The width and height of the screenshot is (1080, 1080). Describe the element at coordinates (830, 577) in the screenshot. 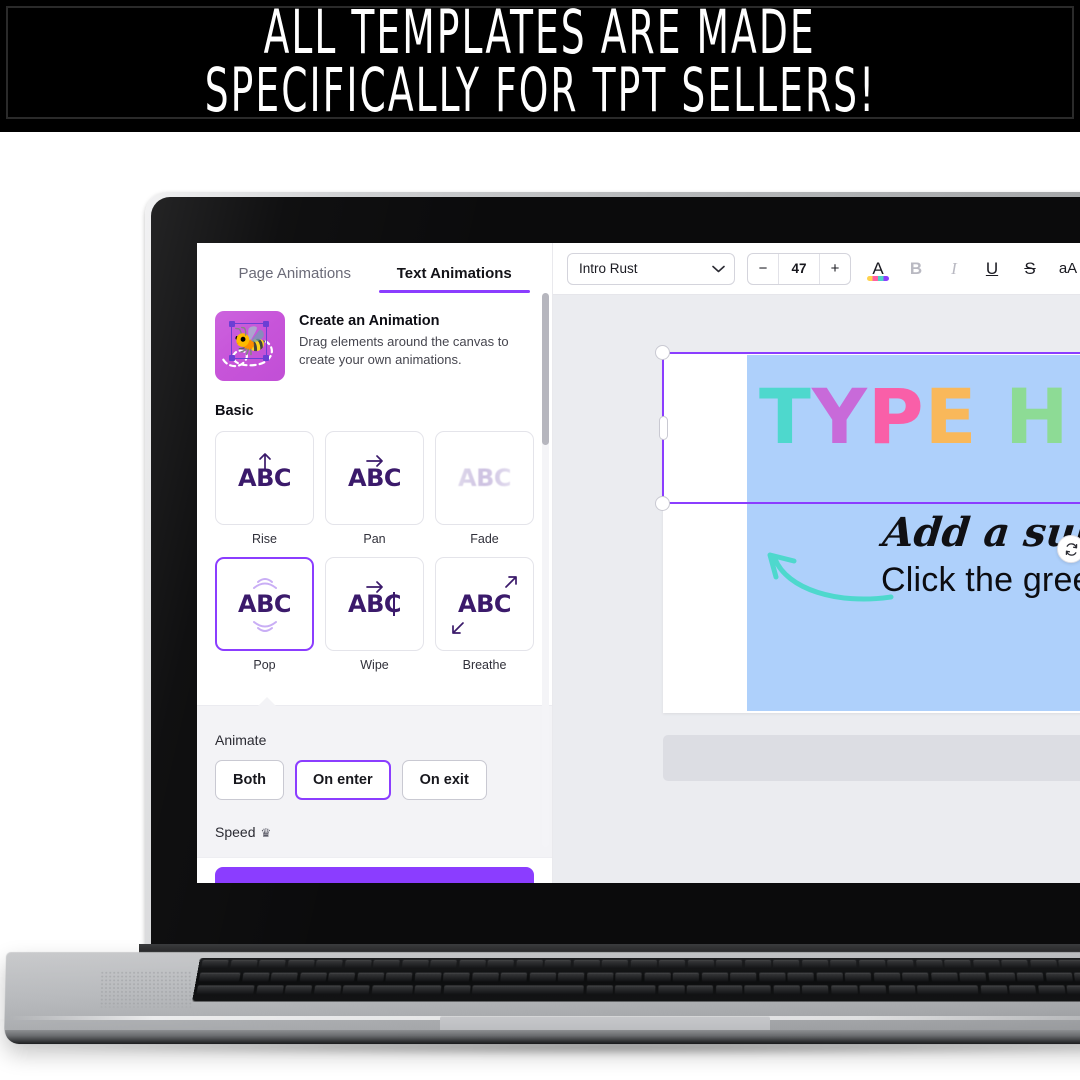

I see `curved-arrow-icon` at that location.